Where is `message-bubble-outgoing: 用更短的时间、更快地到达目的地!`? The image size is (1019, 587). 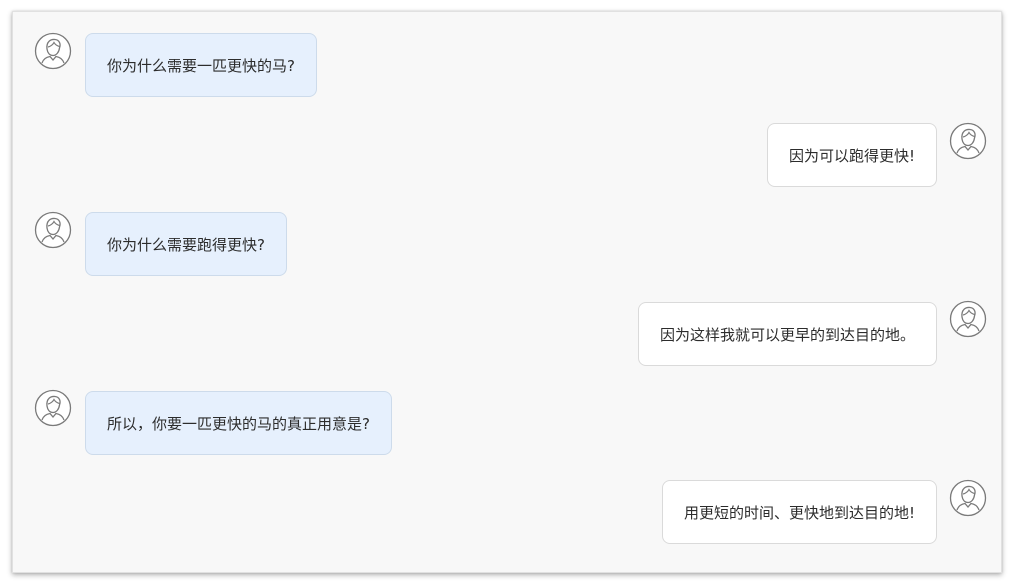 message-bubble-outgoing: 用更短的时间、更快地到达目的地! is located at coordinates (799, 512).